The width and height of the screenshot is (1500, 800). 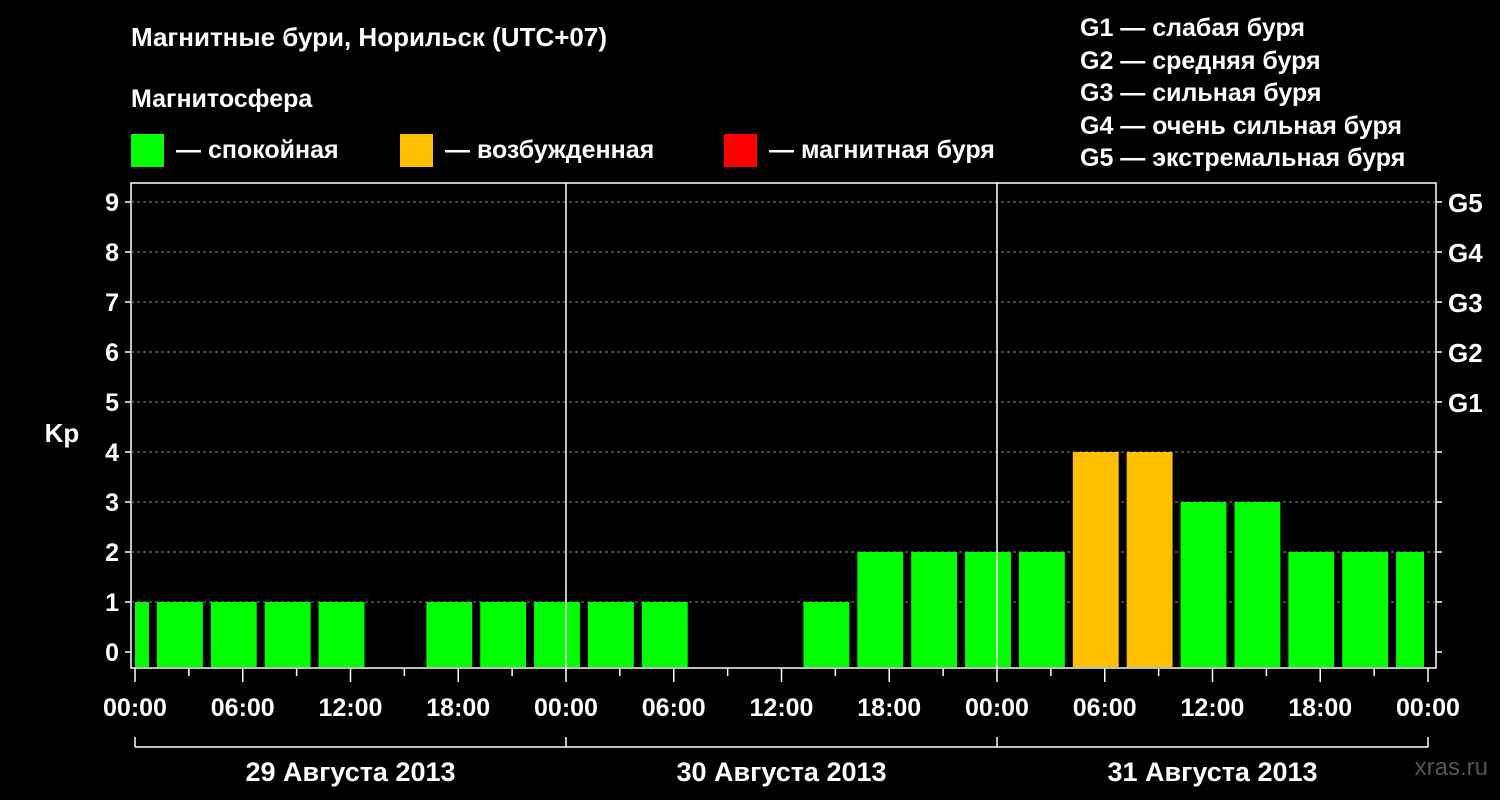 What do you see at coordinates (112, 453) in the screenshot?
I see `y-tick-label: 4` at bounding box center [112, 453].